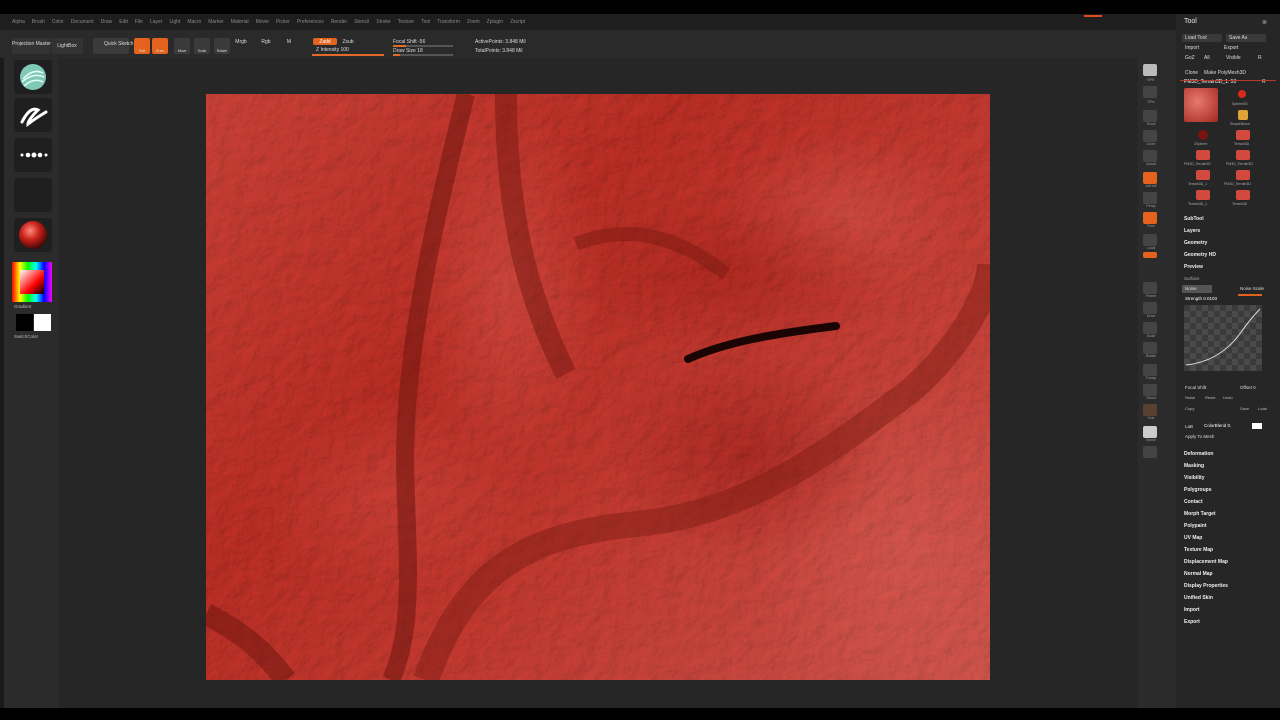  Describe the element at coordinates (1191, 73) in the screenshot. I see `clone-button: Clone` at that location.